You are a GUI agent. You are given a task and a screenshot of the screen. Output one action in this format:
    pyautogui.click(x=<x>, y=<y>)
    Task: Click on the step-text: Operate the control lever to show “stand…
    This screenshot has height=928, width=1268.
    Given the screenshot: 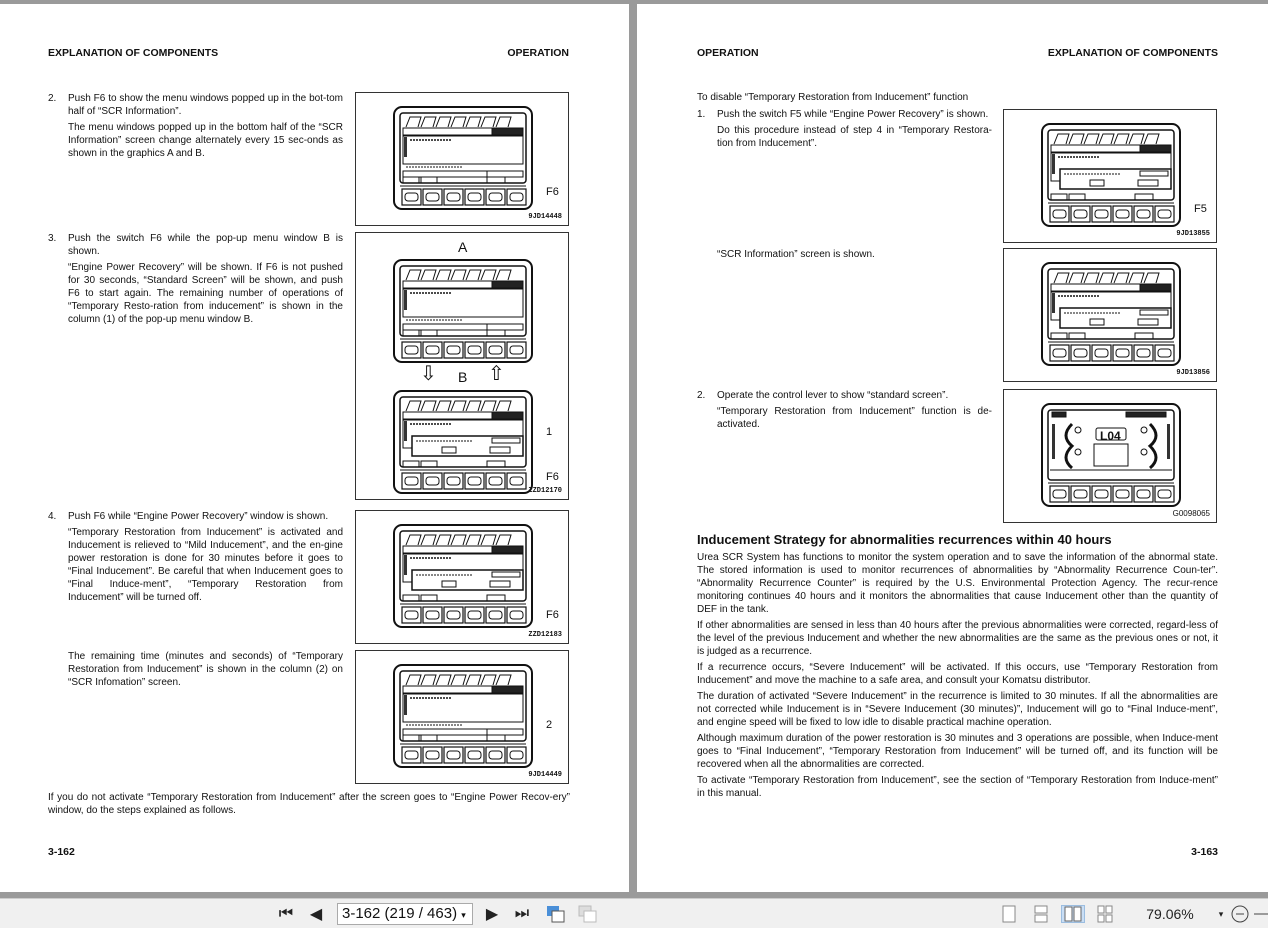 What is the action you would take?
    pyautogui.click(x=854, y=411)
    